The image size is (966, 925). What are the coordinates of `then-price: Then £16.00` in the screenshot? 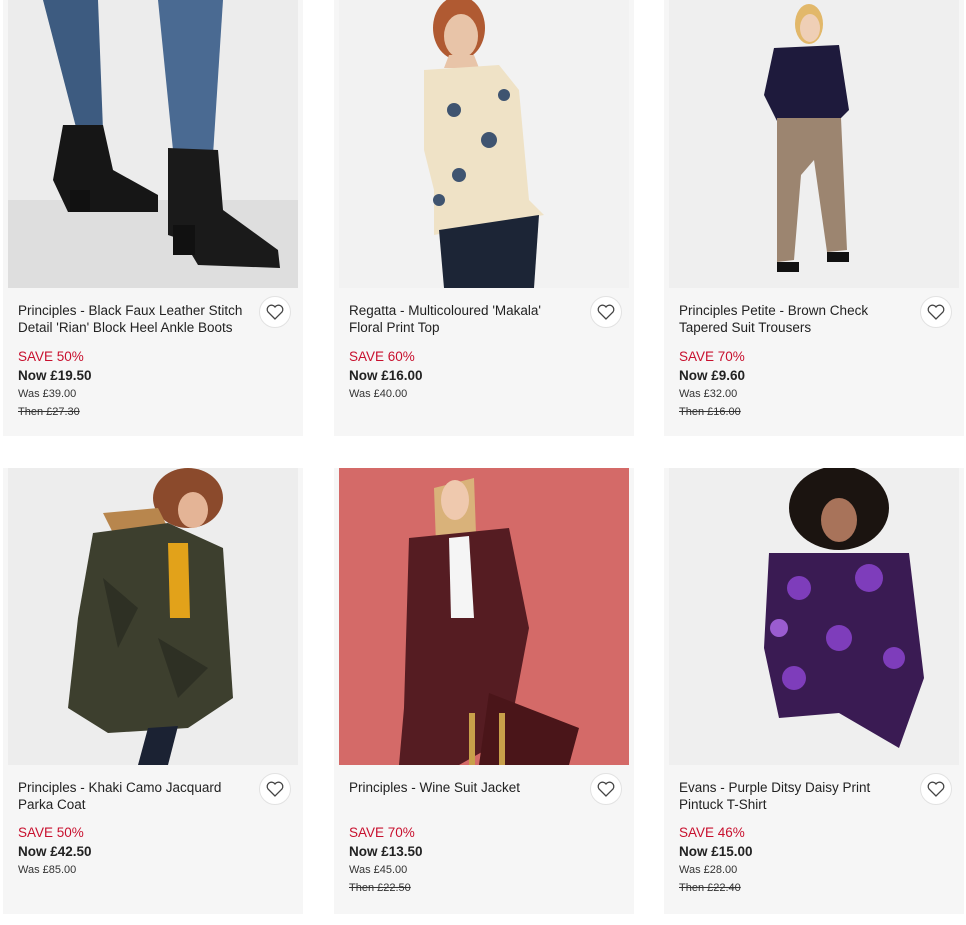 It's located at (710, 412).